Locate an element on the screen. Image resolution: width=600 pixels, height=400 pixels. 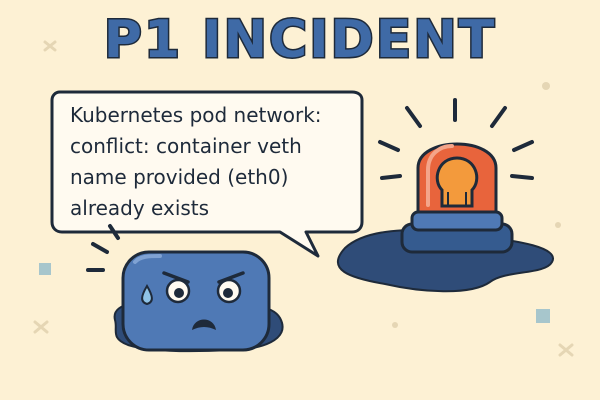
message-line: conflict: container veth is located at coordinates (186, 146).